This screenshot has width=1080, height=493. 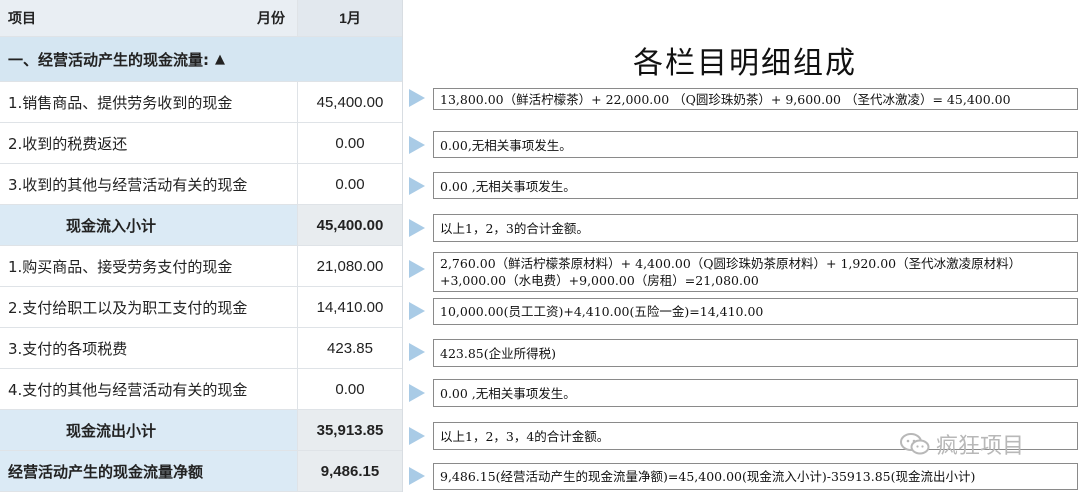 I want to click on net-cash-flow-row: 经营活动产生的现金流量净额 9,486.15, so click(x=201, y=471).